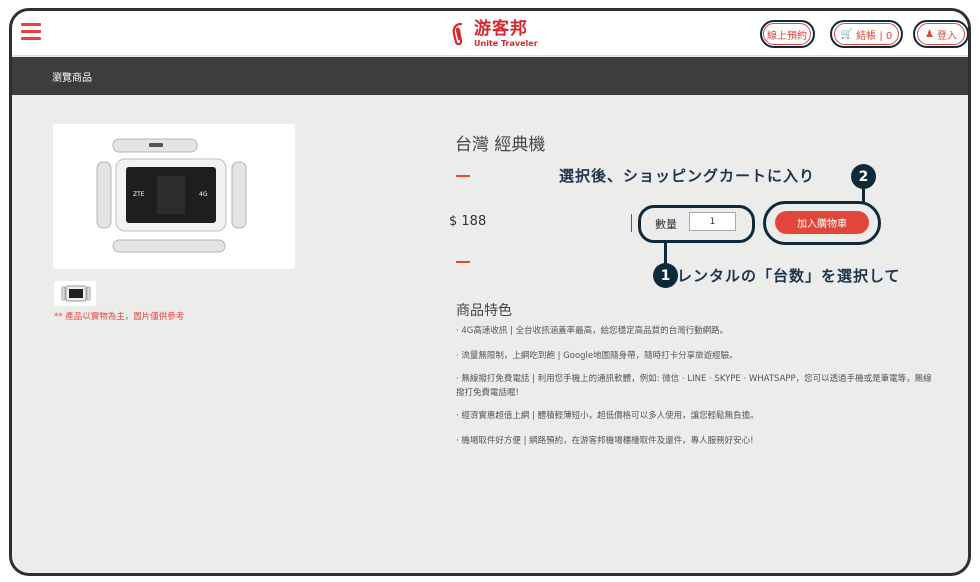 Image resolution: width=980 pixels, height=582 pixels. I want to click on feature-item: · 4G高速收訊 | 全台收訊涵蓋率最高，給您穩定高品質的台灣行動網路。, so click(592, 331).